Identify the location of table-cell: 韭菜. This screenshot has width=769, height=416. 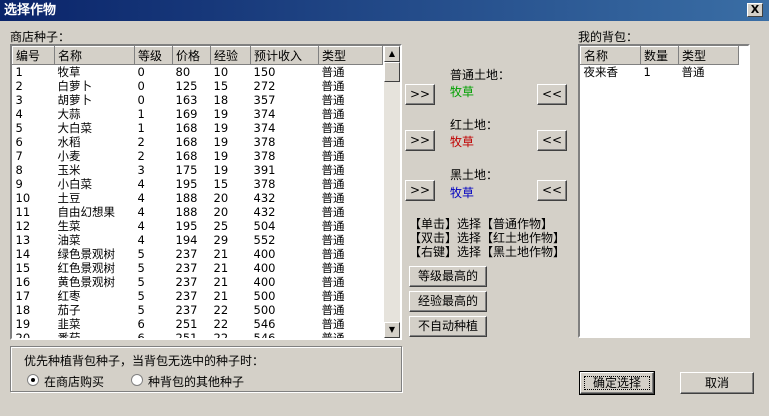
(69, 324).